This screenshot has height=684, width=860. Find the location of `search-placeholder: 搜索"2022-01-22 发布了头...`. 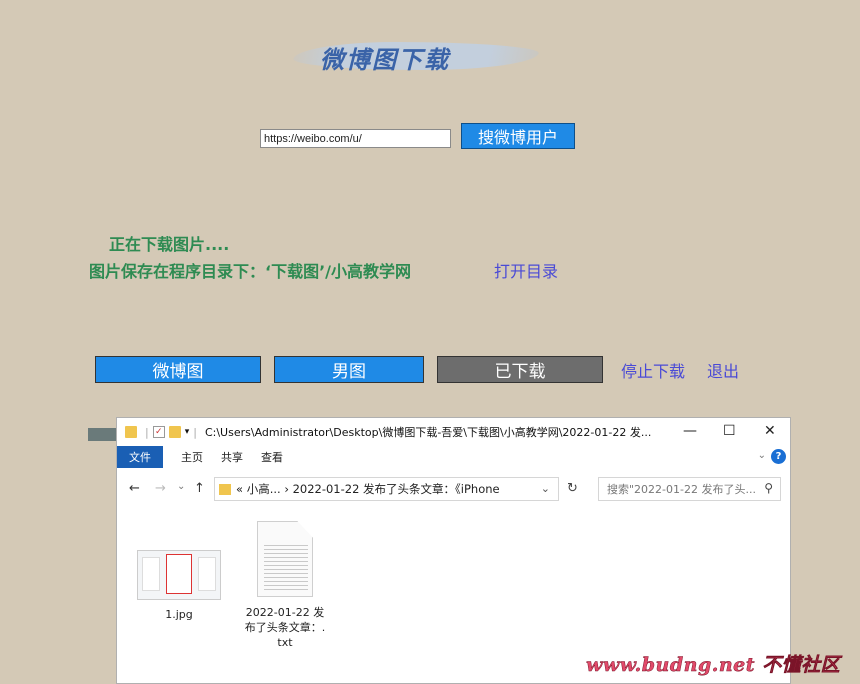

search-placeholder: 搜索"2022-01-22 发布了头... is located at coordinates (681, 489).